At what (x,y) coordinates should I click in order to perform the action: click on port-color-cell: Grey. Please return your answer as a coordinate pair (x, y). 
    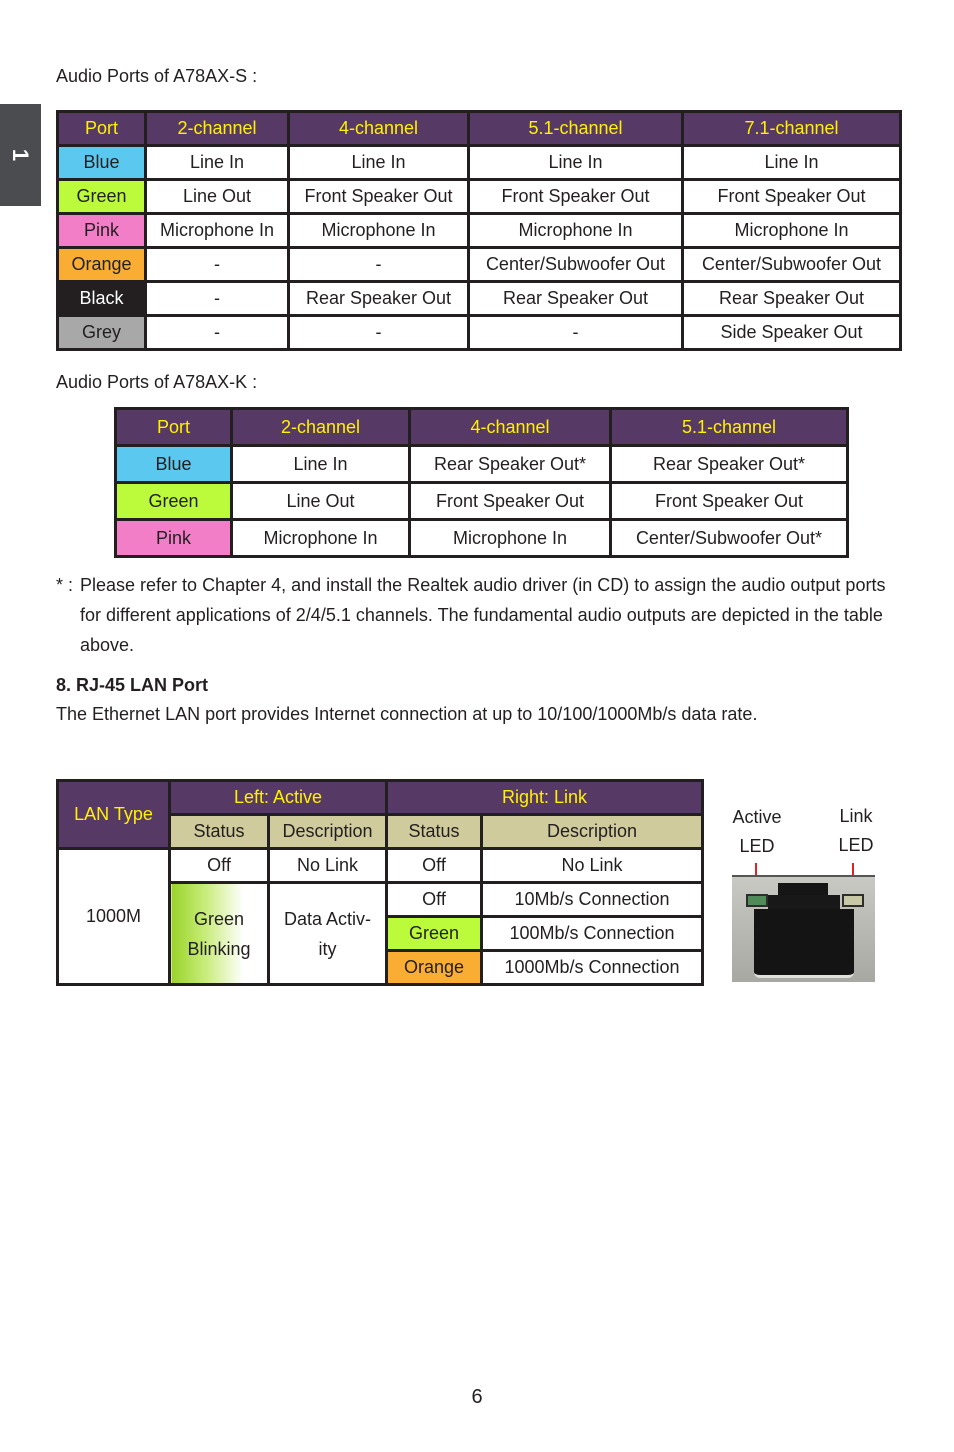
    Looking at the image, I should click on (101, 332).